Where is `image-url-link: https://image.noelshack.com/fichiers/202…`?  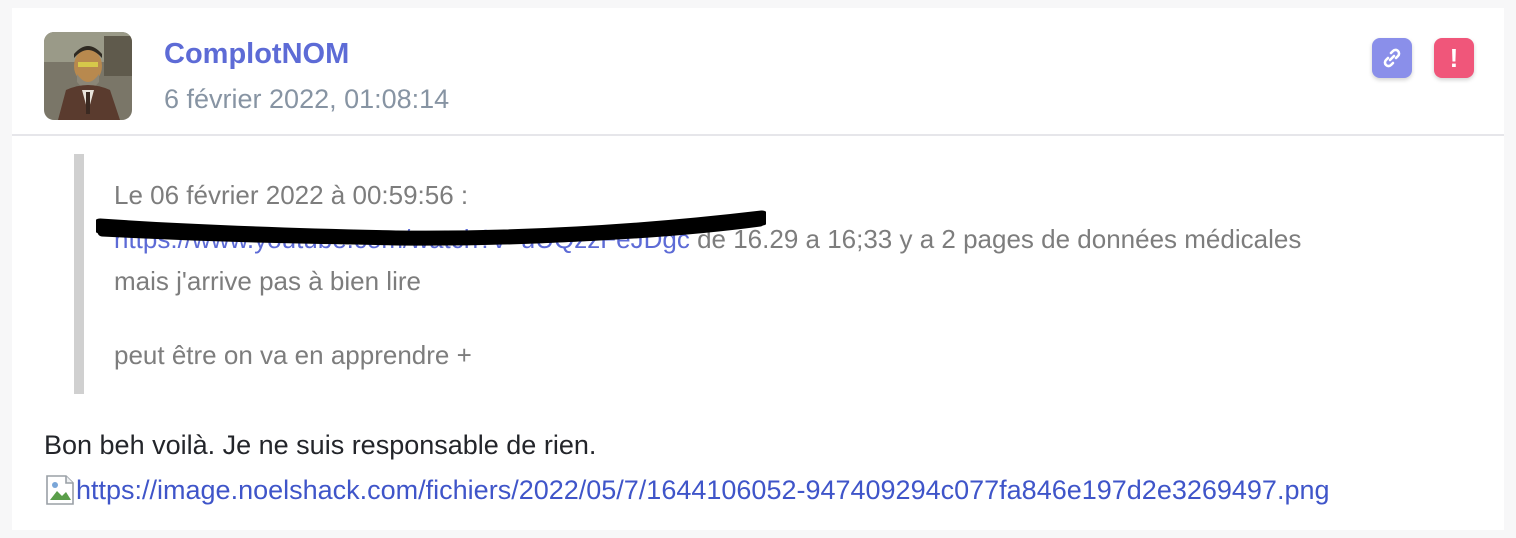
image-url-link: https://image.noelshack.com/fichiers/202… is located at coordinates (703, 490).